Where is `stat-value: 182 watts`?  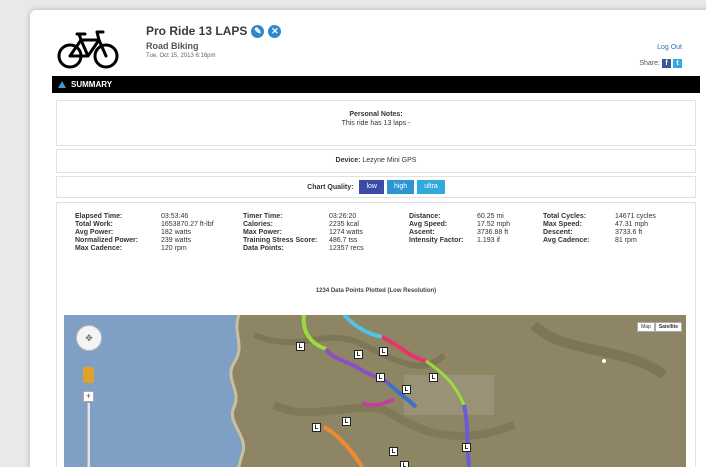
stat-value: 182 watts is located at coordinates (176, 232).